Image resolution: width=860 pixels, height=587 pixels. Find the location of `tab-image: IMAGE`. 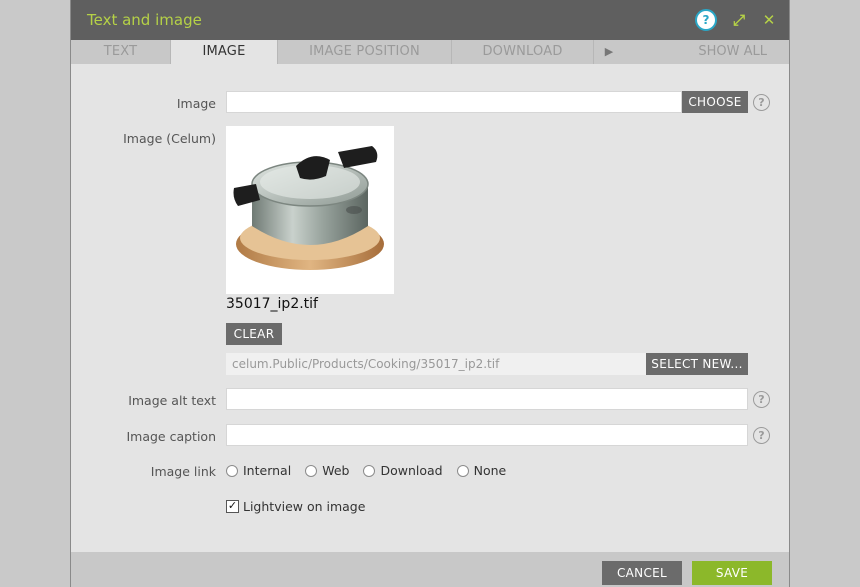

tab-image: IMAGE is located at coordinates (224, 52).